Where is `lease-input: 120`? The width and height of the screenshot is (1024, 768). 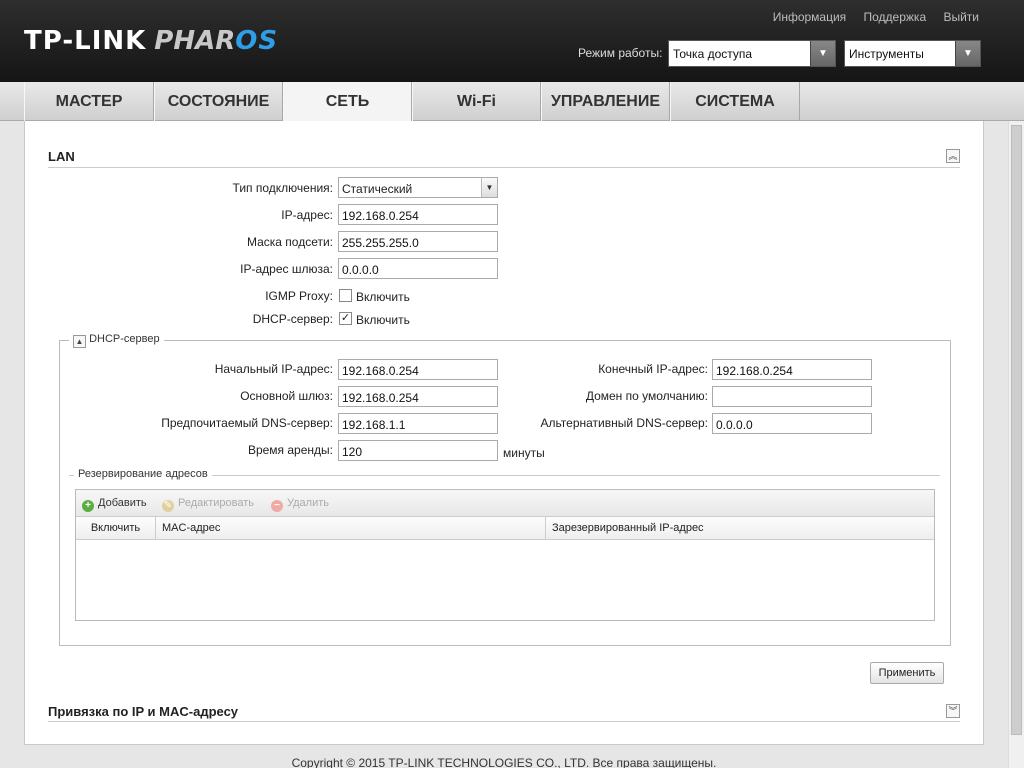
lease-input: 120 is located at coordinates (418, 450).